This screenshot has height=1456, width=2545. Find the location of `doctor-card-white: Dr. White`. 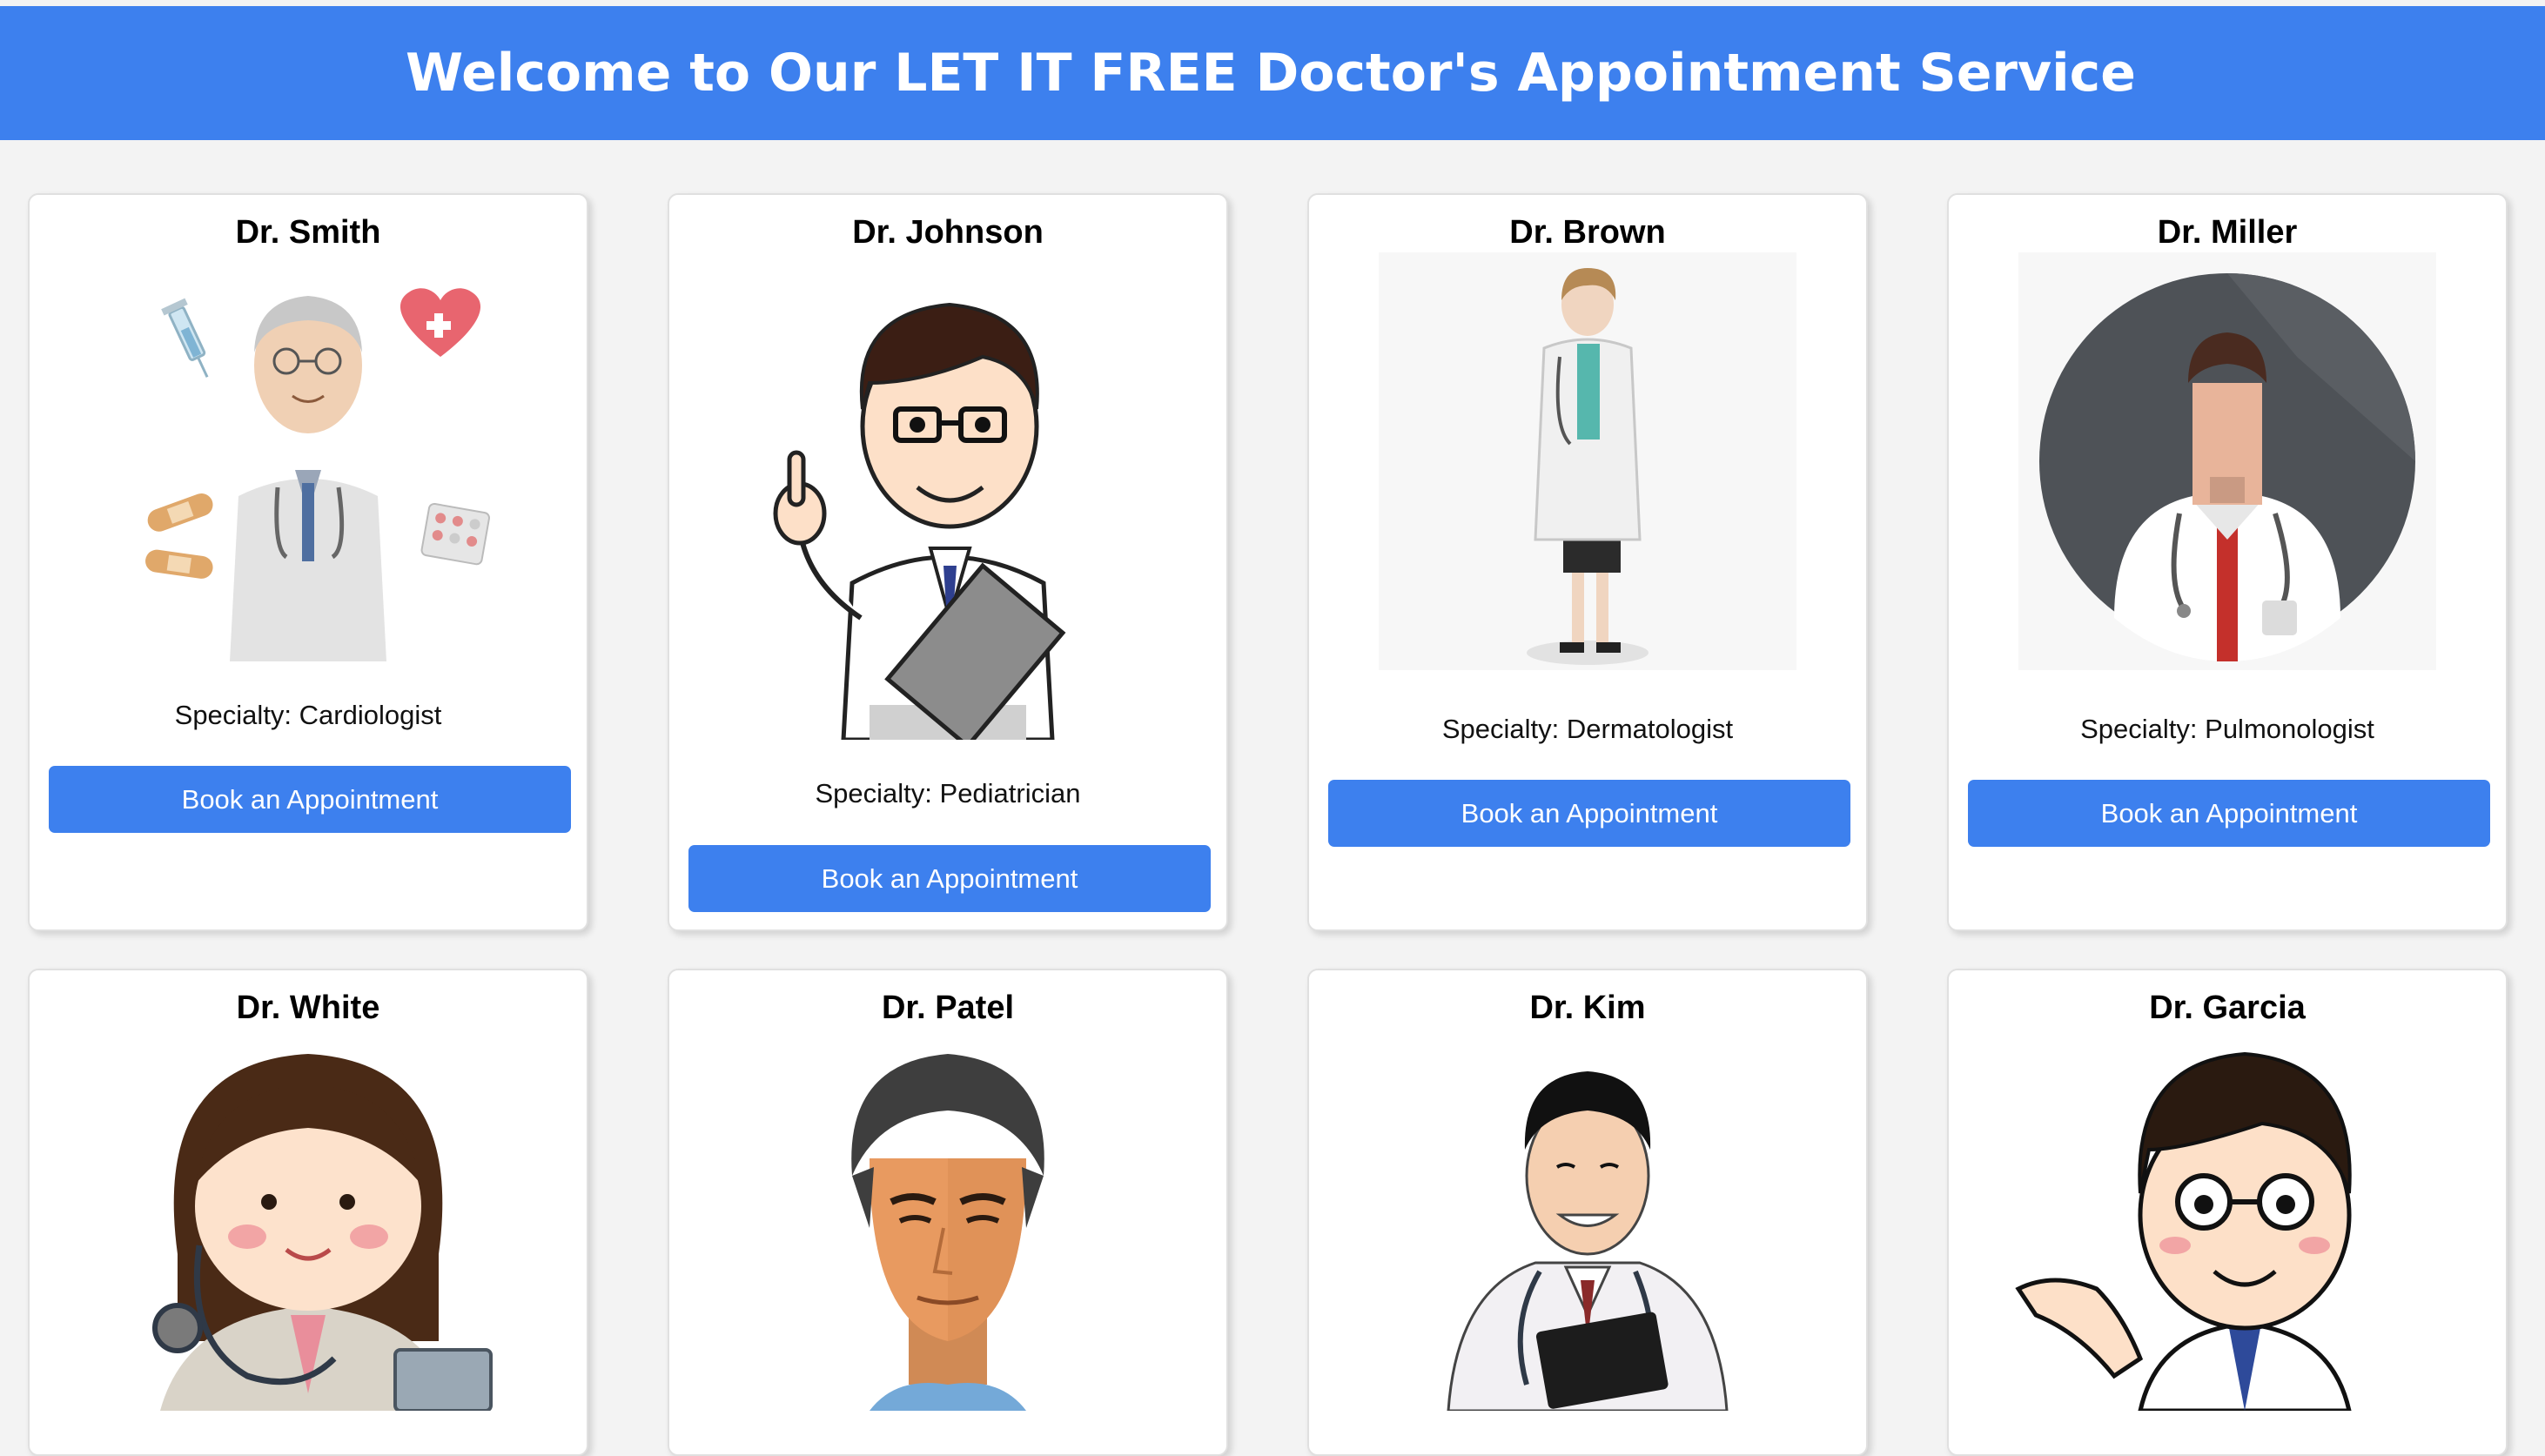

doctor-card-white: Dr. White is located at coordinates (308, 1212).